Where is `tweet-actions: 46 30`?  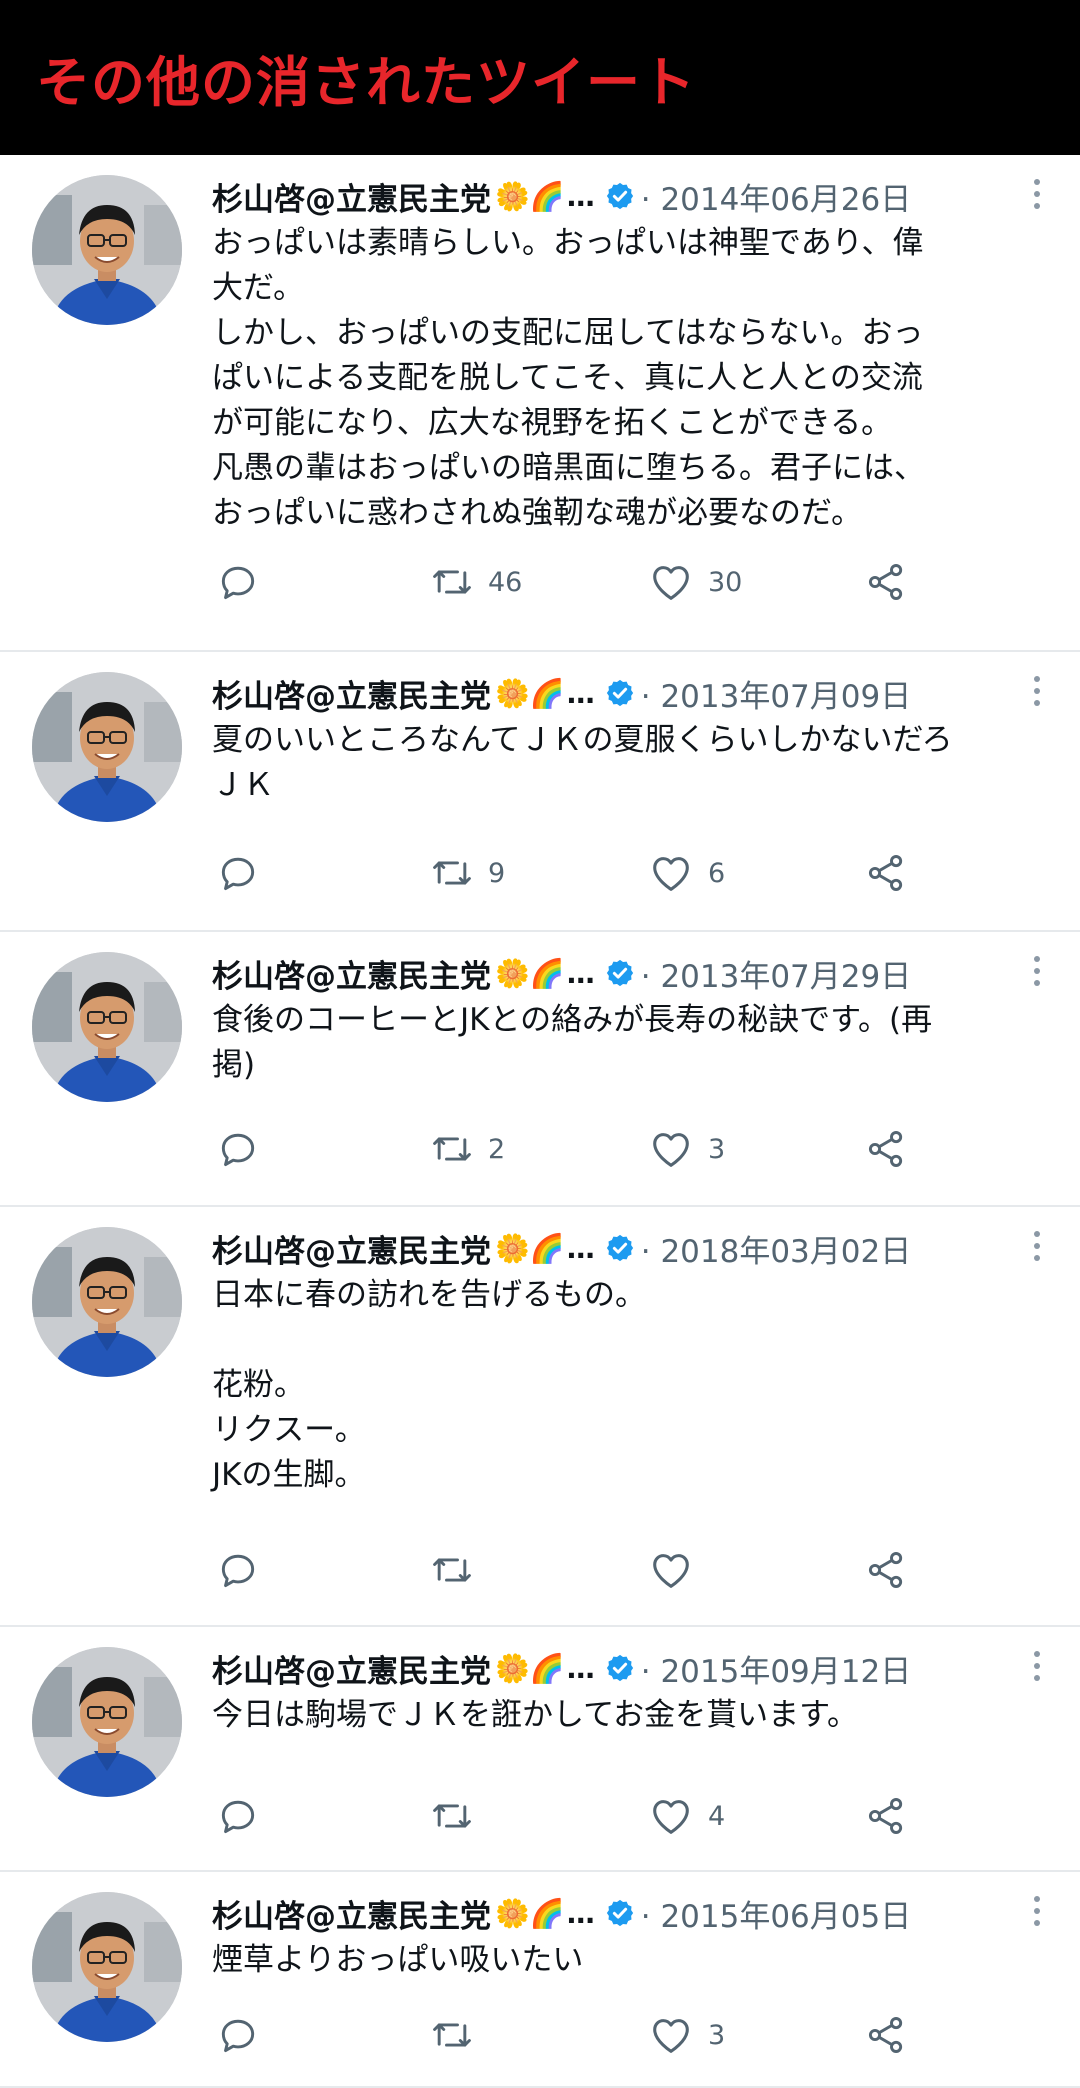 tweet-actions: 46 30 is located at coordinates (626, 582).